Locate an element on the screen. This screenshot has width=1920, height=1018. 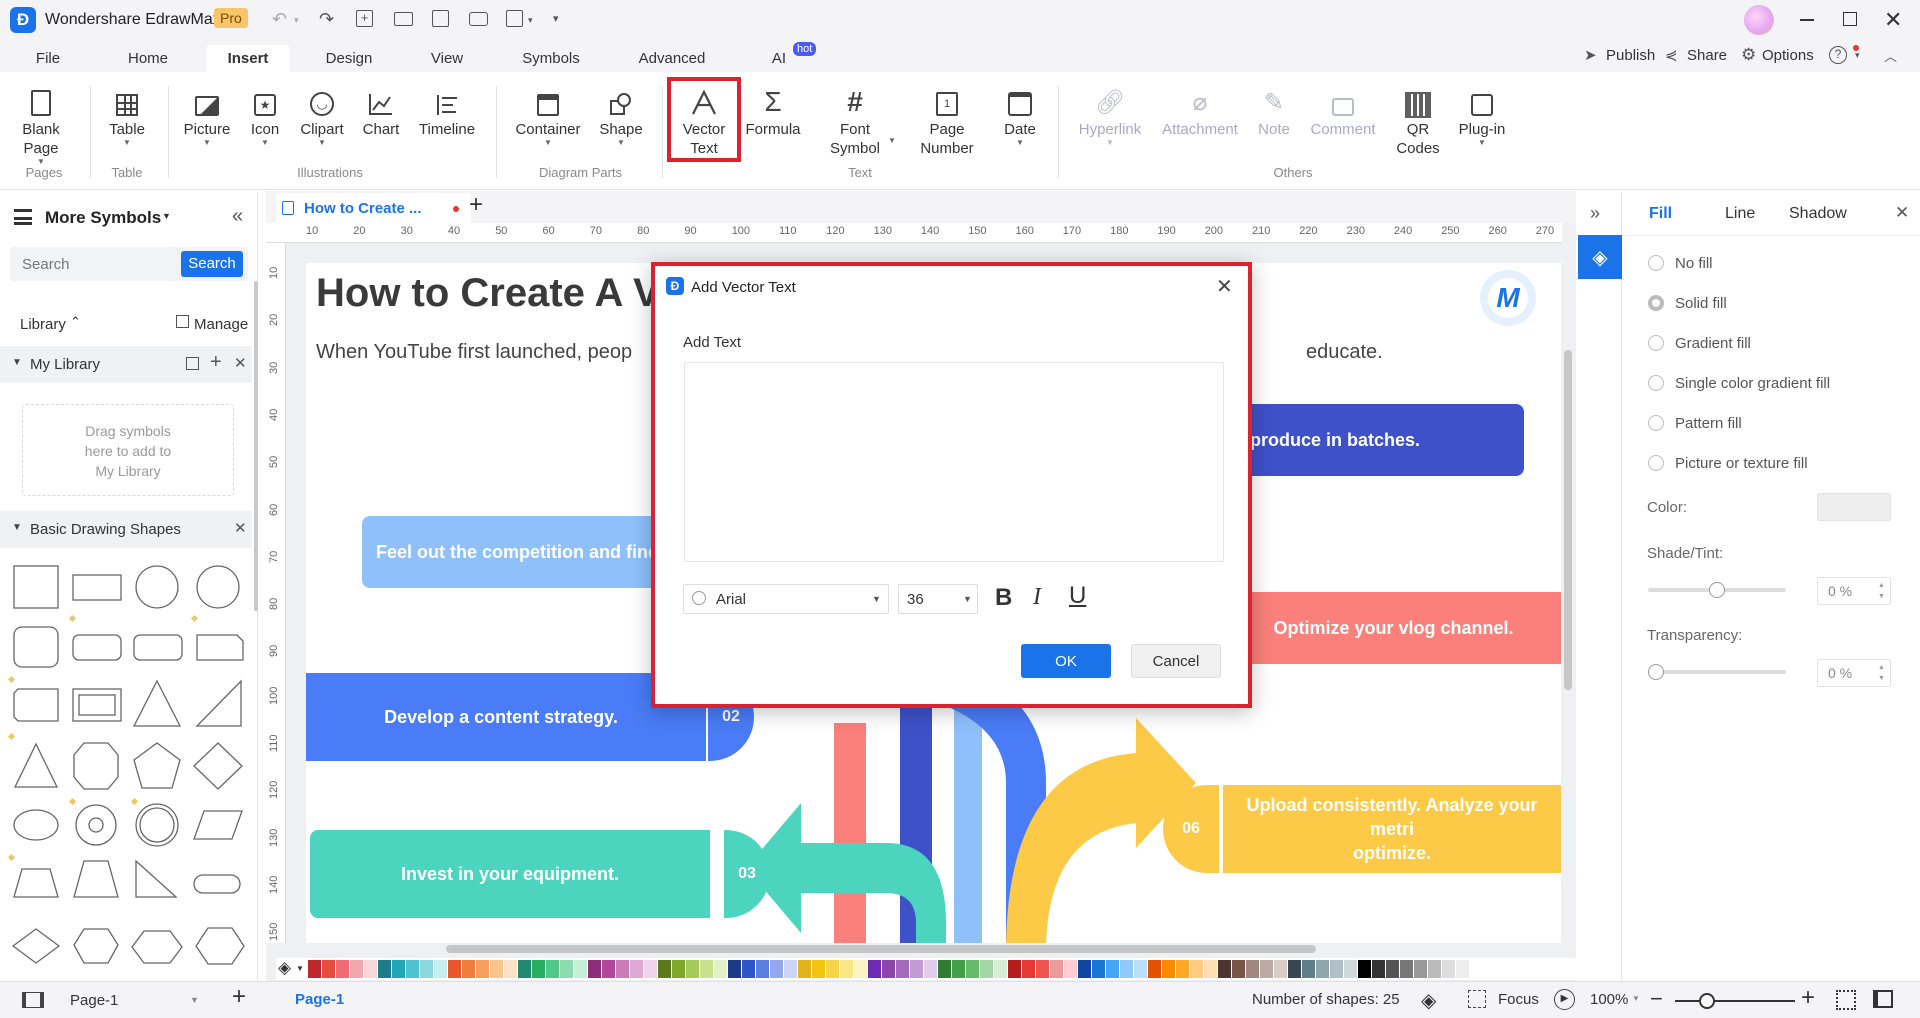
color-picker-swatch is located at coordinates (1854, 507).